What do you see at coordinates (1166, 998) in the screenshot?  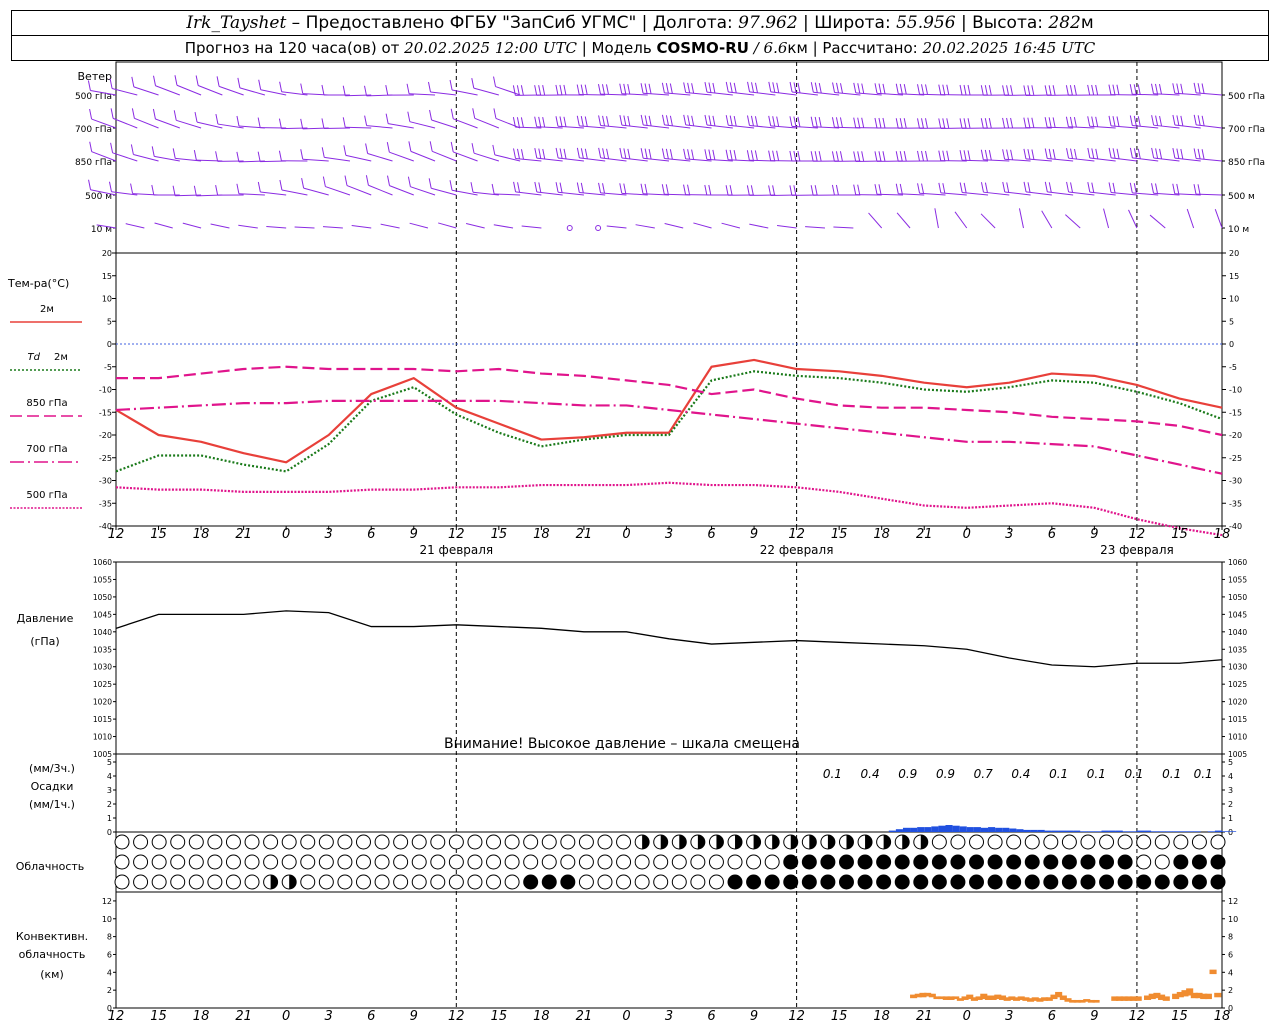 I see `conv-bar` at bounding box center [1166, 998].